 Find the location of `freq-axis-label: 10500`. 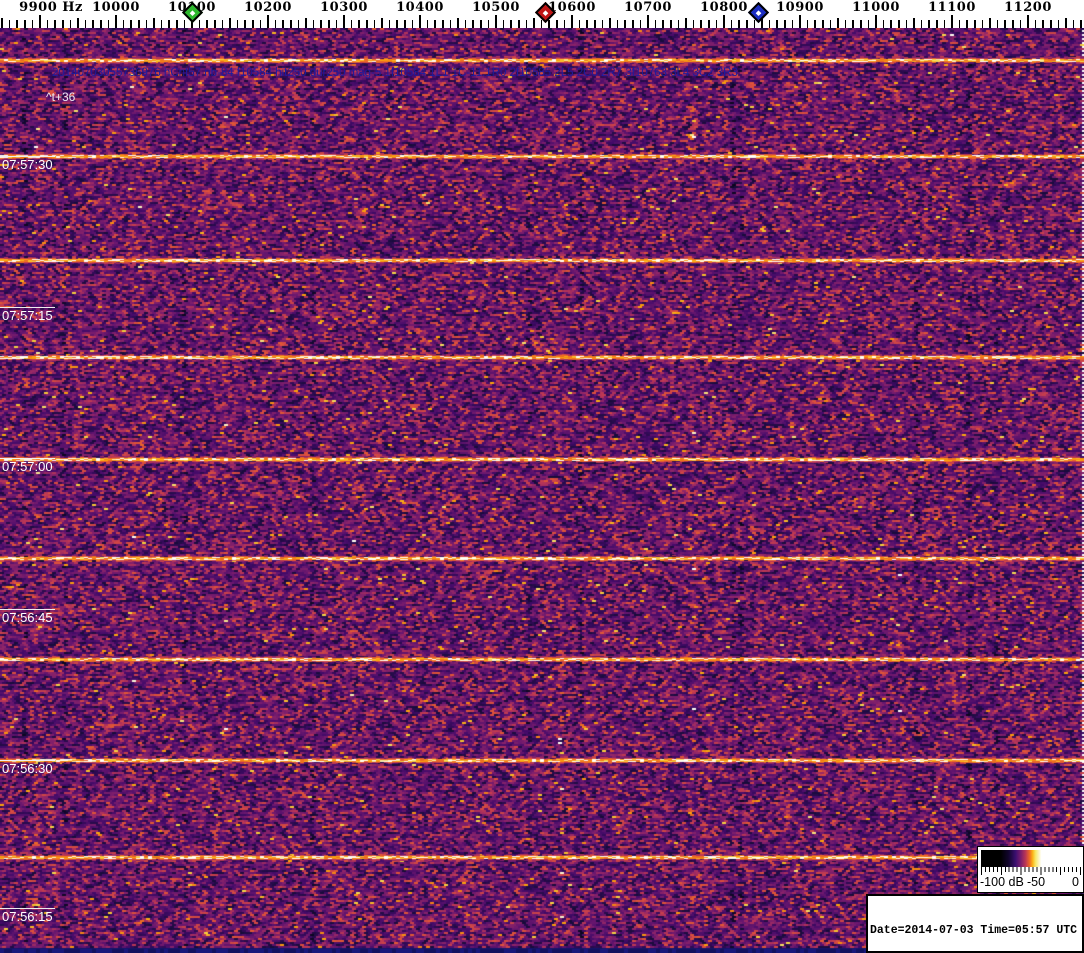

freq-axis-label: 10500 is located at coordinates (496, 7).